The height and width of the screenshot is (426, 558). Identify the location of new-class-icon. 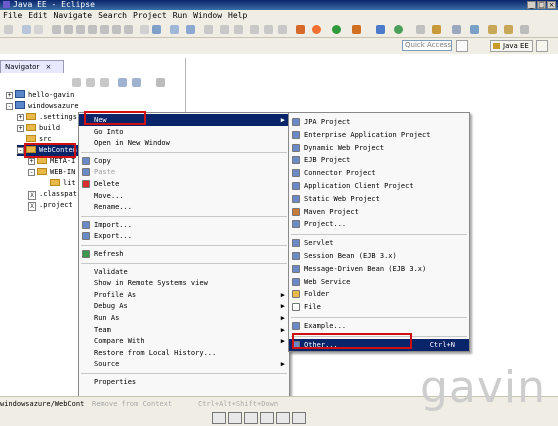
(398, 29).